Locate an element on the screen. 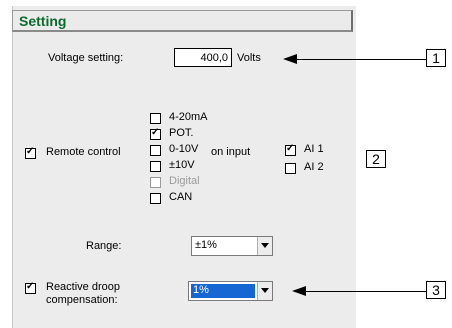 The image size is (452, 328). droop-dropdown: 1% is located at coordinates (230, 291).